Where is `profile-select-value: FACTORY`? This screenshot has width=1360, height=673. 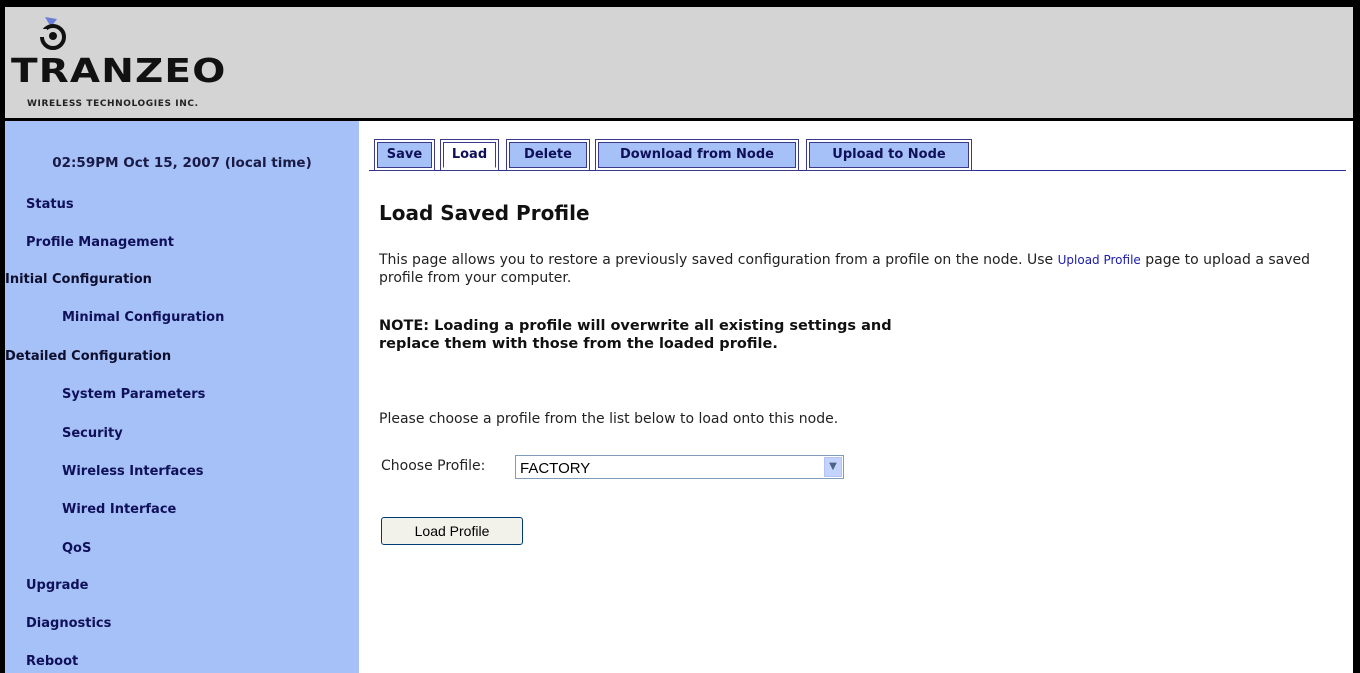
profile-select-value: FACTORY is located at coordinates (555, 468).